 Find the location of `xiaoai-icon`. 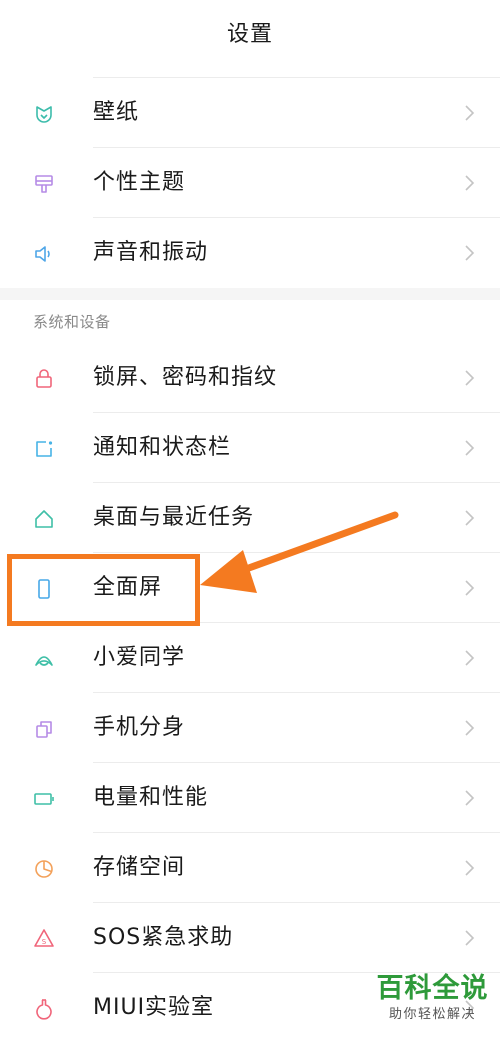

xiaoai-icon is located at coordinates (44, 659).